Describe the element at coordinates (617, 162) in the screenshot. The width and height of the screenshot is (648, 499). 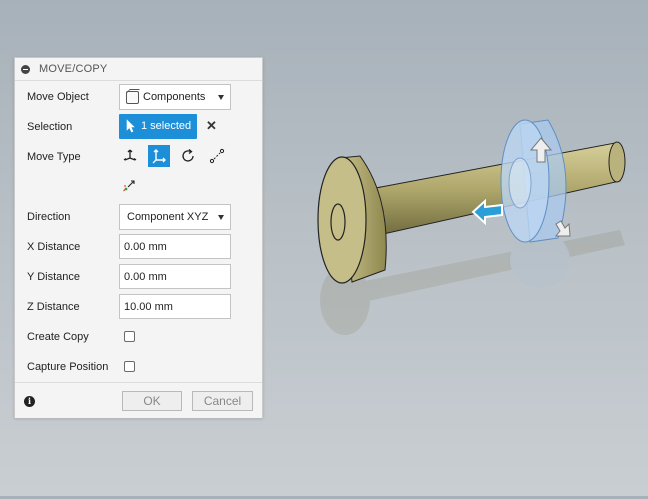
I see `shaft-end` at that location.